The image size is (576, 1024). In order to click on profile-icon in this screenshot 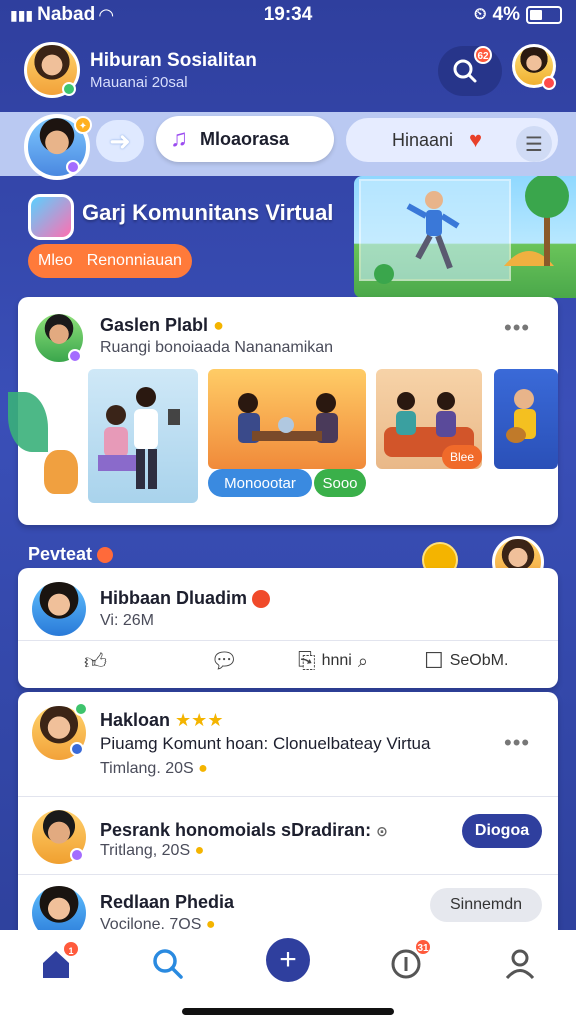, I will do `click(520, 964)`.